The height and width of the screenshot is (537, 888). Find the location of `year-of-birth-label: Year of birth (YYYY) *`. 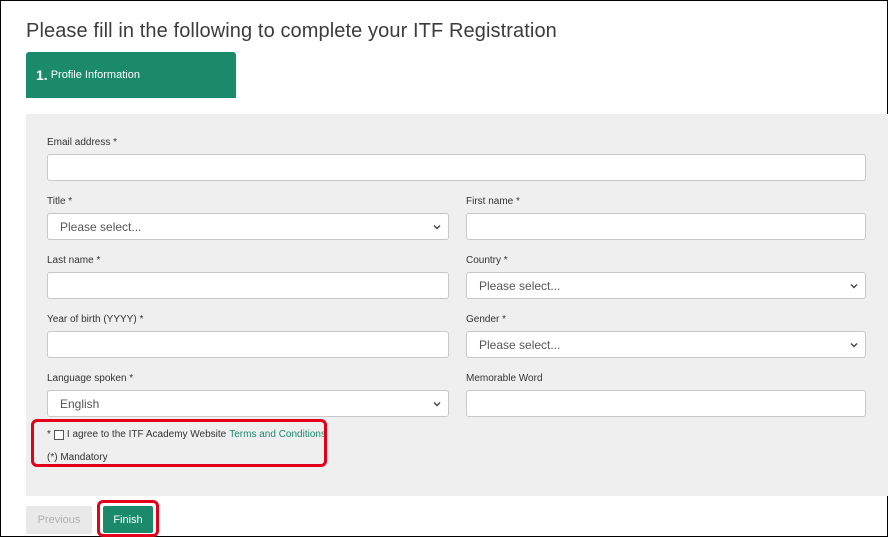

year-of-birth-label: Year of birth (YYYY) * is located at coordinates (95, 319).